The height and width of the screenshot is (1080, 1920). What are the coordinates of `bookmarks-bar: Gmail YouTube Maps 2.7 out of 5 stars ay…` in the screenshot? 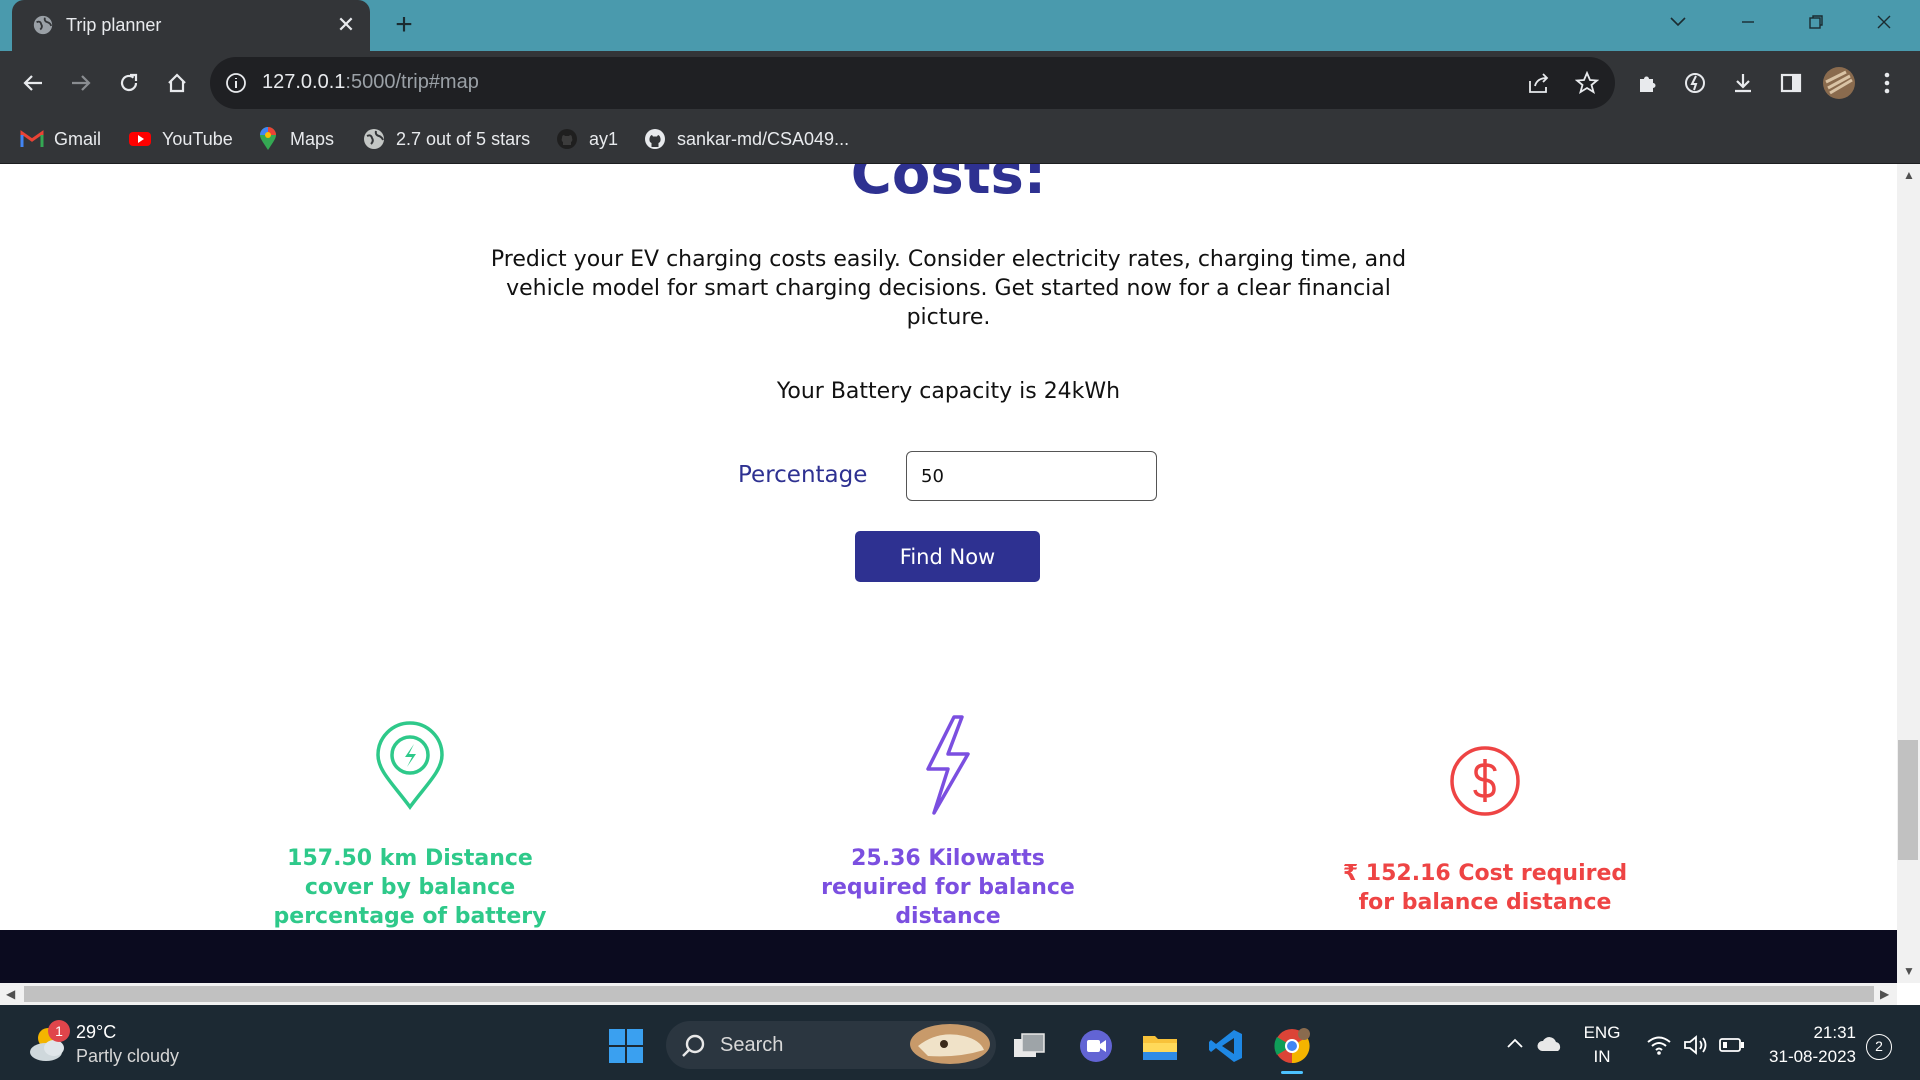 It's located at (960, 139).